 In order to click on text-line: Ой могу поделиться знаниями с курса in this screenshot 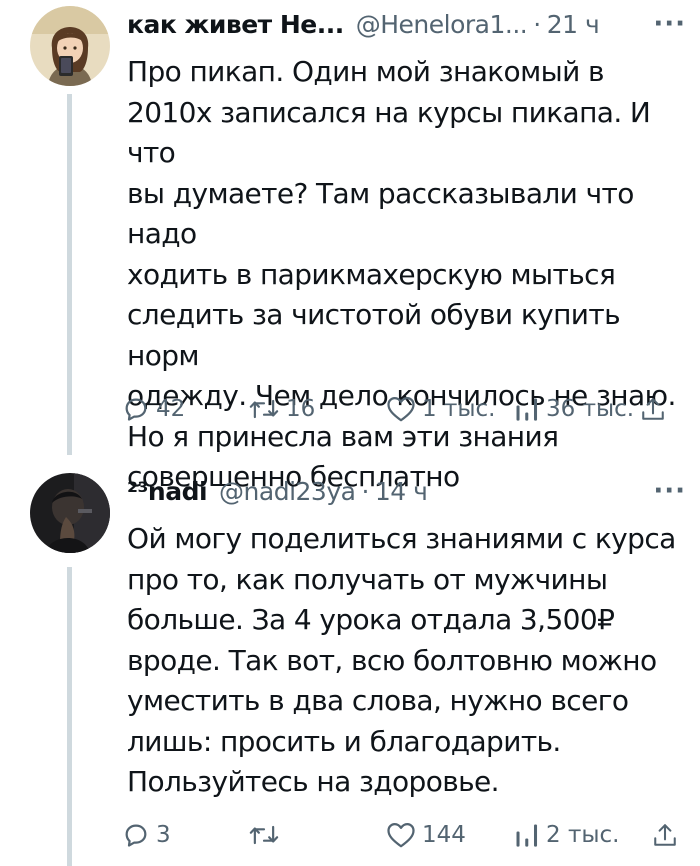, I will do `click(401, 538)`.